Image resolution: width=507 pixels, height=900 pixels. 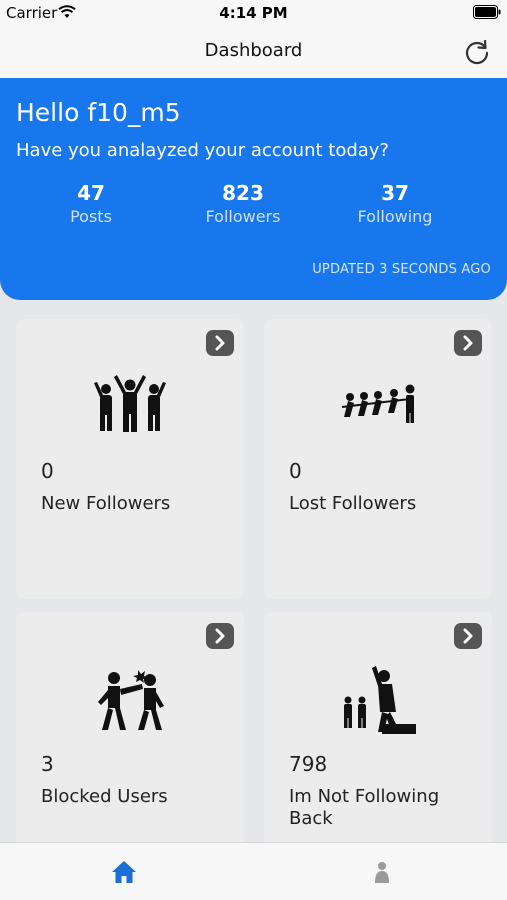 I want to click on punch-fight-icon, so click(x=131, y=700).